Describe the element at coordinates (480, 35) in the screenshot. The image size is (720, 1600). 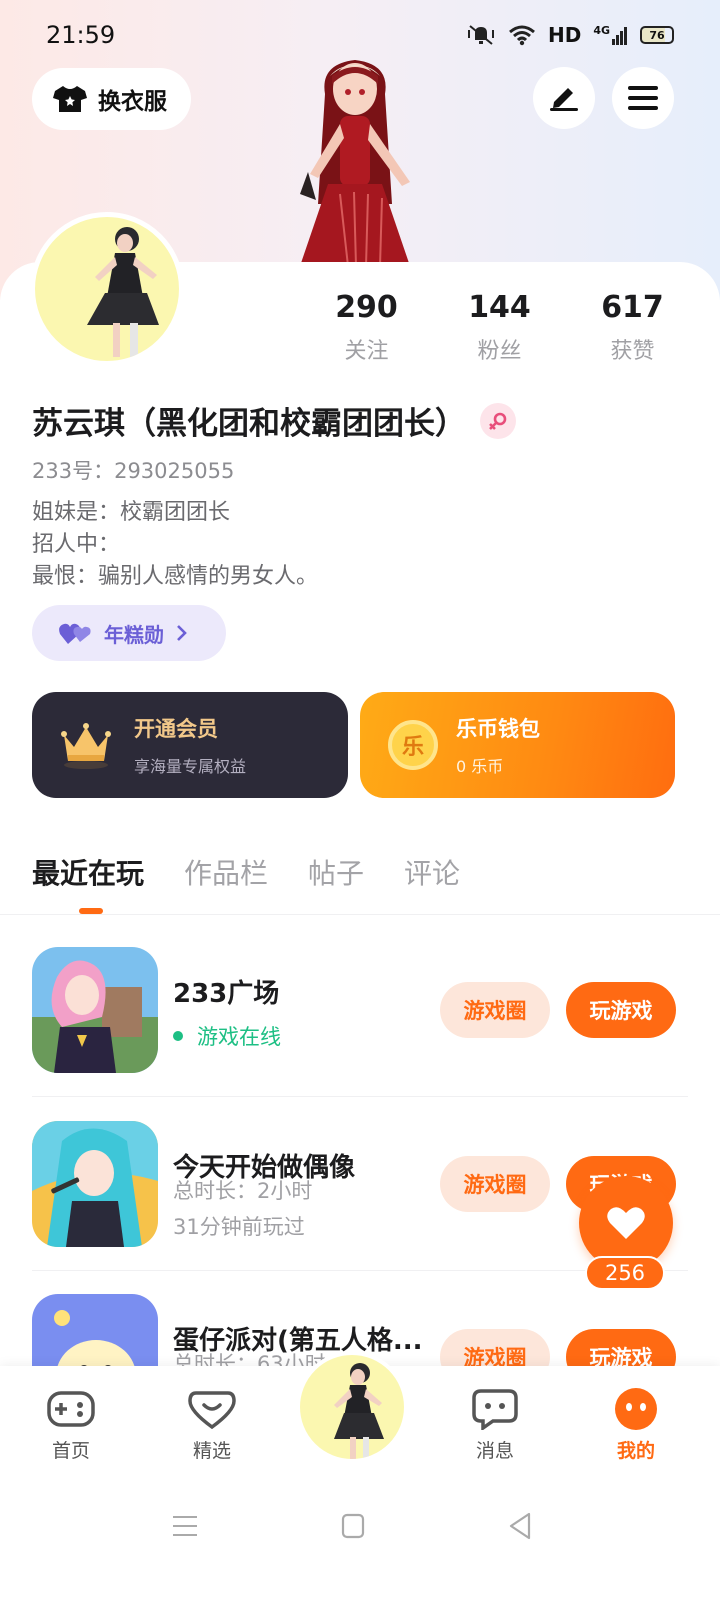
I see `mute-vibrate-icon` at that location.